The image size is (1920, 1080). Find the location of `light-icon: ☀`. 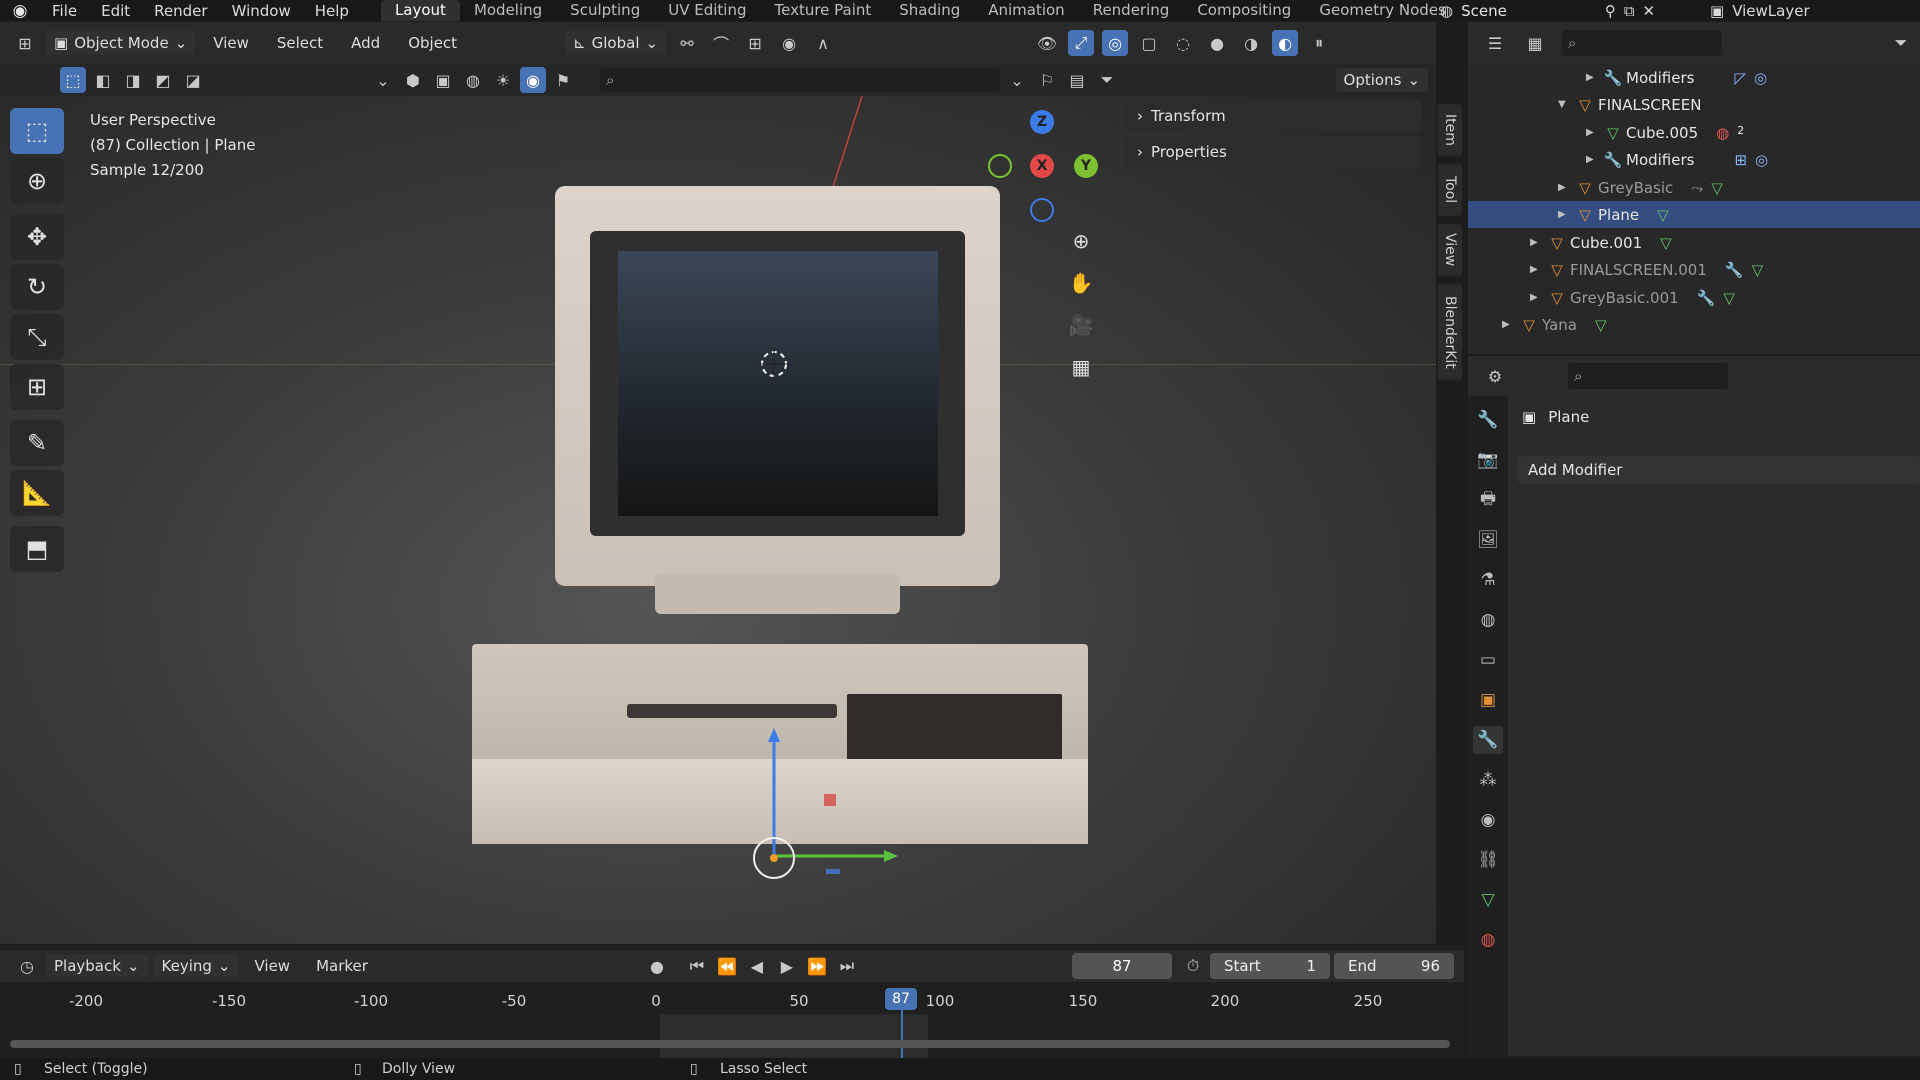

light-icon: ☀ is located at coordinates (503, 80).